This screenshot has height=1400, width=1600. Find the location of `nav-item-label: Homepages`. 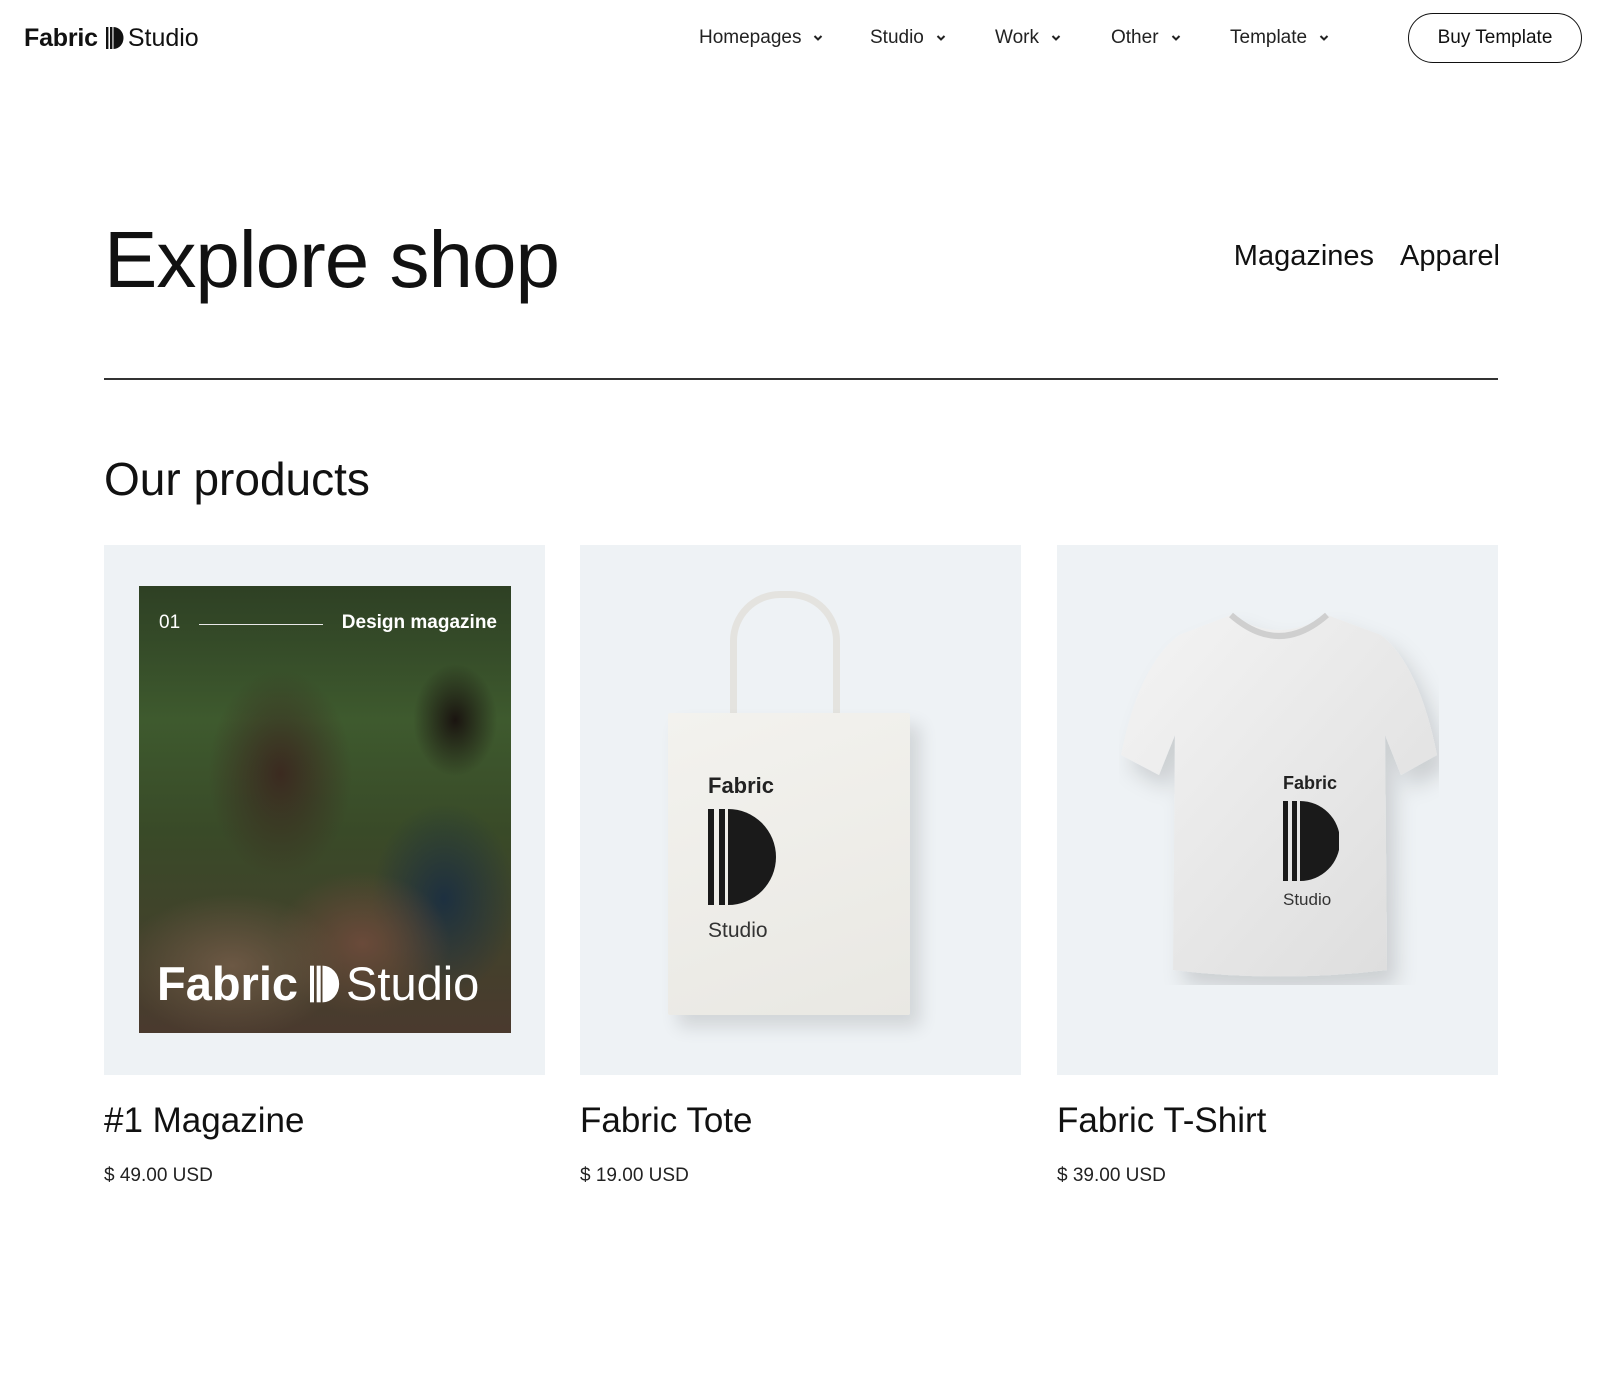

nav-item-label: Homepages is located at coordinates (750, 37).